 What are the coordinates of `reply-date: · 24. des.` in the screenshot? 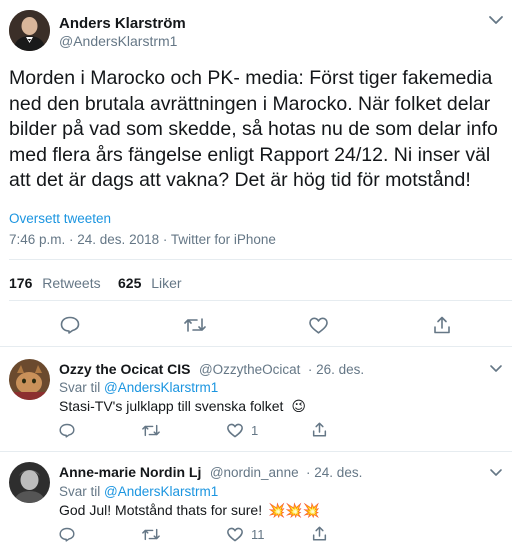 It's located at (334, 472).